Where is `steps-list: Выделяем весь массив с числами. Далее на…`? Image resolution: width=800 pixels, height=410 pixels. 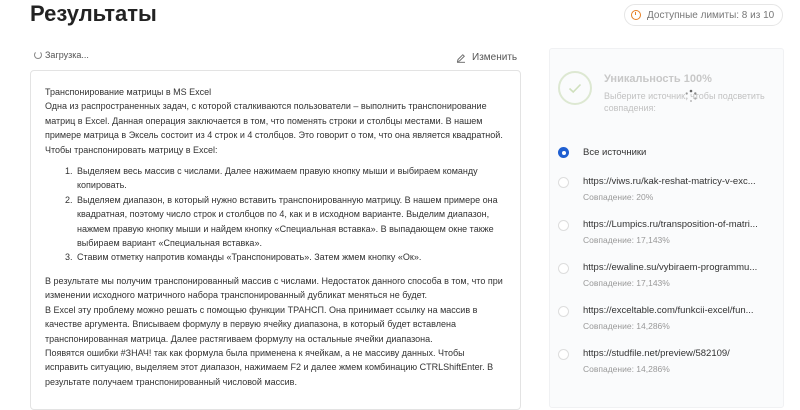
steps-list: Выделяем весь массив с числами. Далее на… is located at coordinates (275, 214).